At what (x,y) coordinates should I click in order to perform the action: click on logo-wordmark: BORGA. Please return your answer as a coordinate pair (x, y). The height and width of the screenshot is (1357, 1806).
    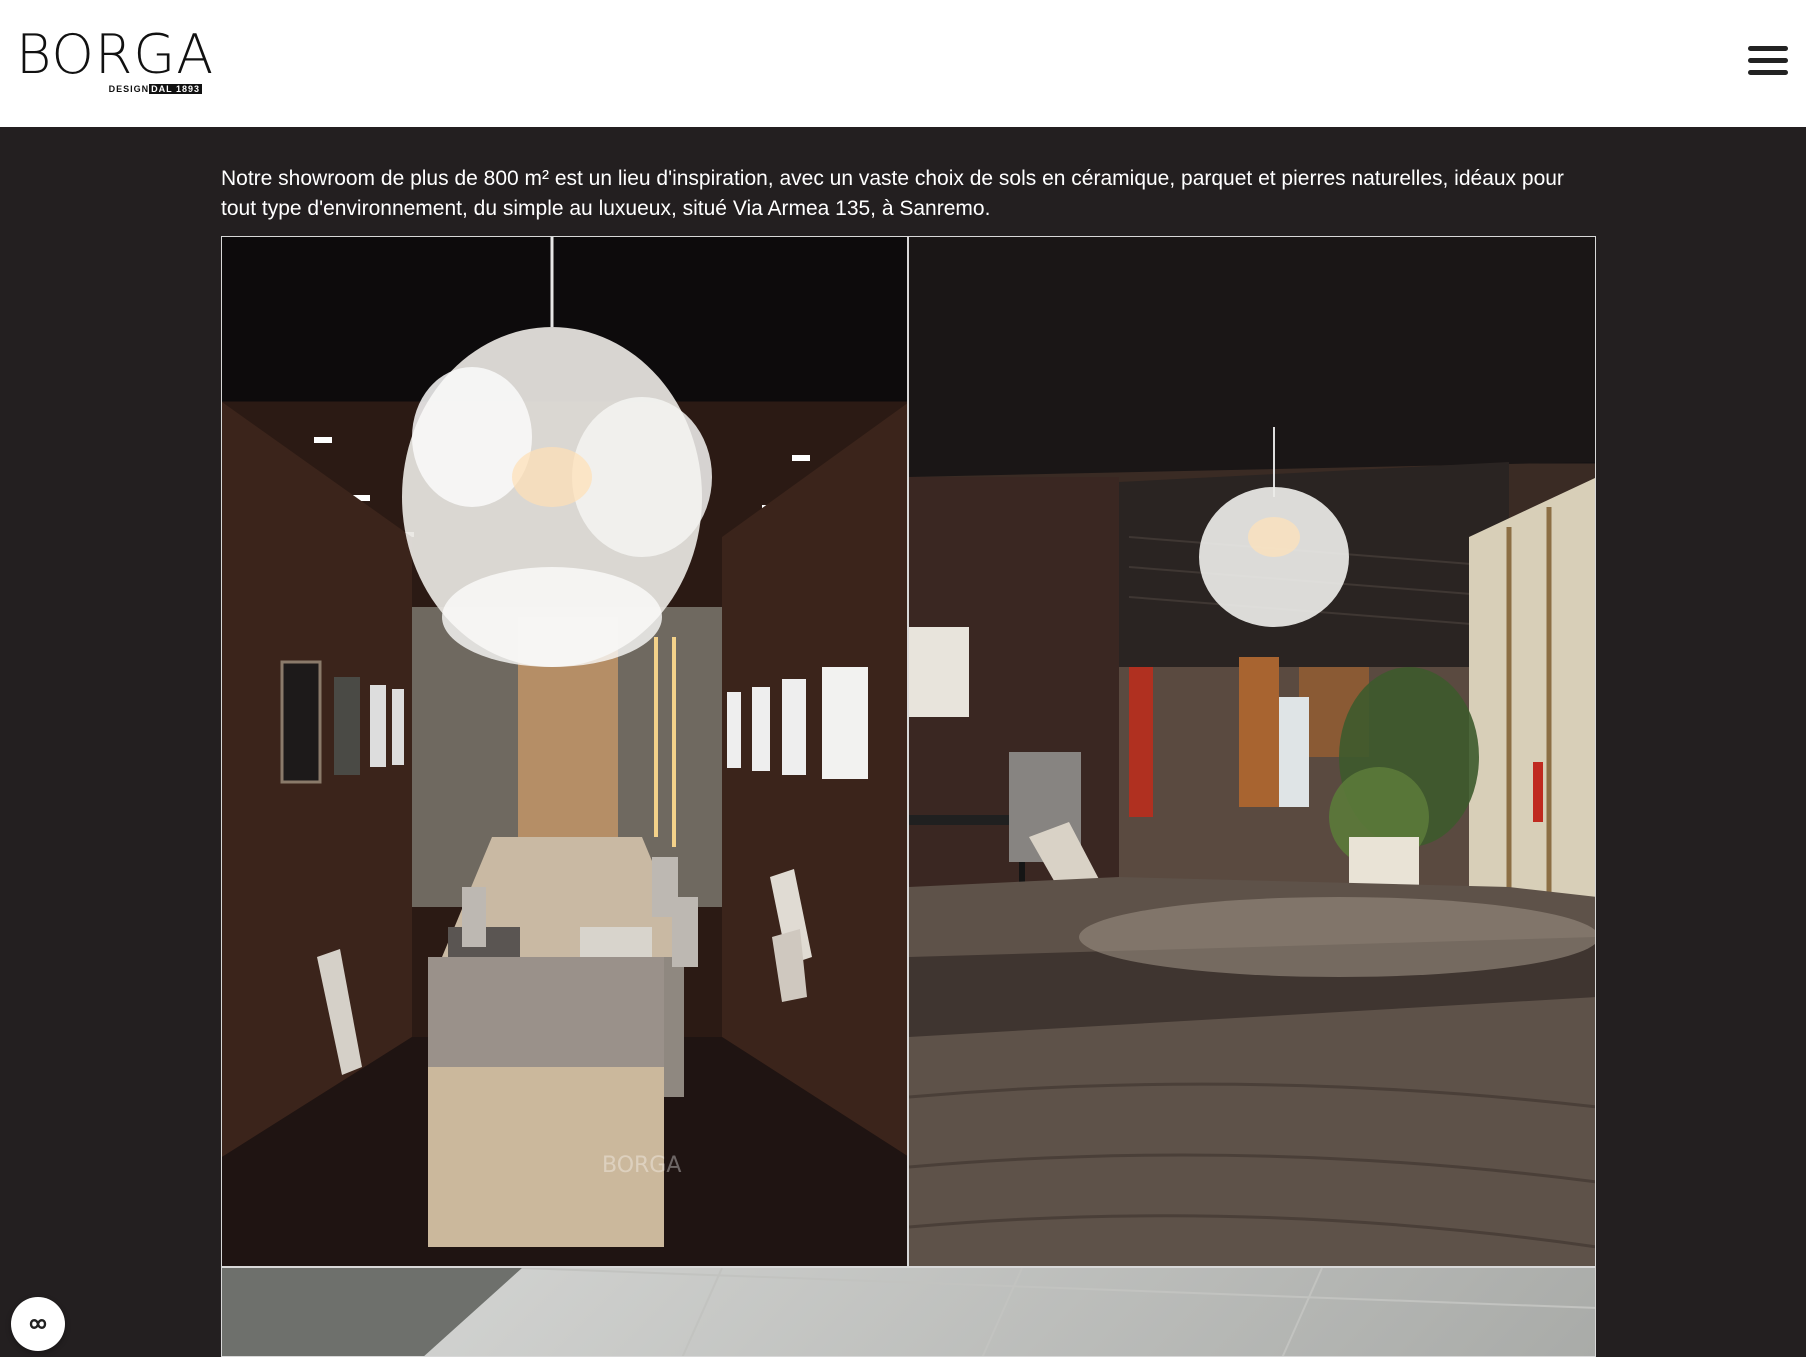
    Looking at the image, I should click on (115, 54).